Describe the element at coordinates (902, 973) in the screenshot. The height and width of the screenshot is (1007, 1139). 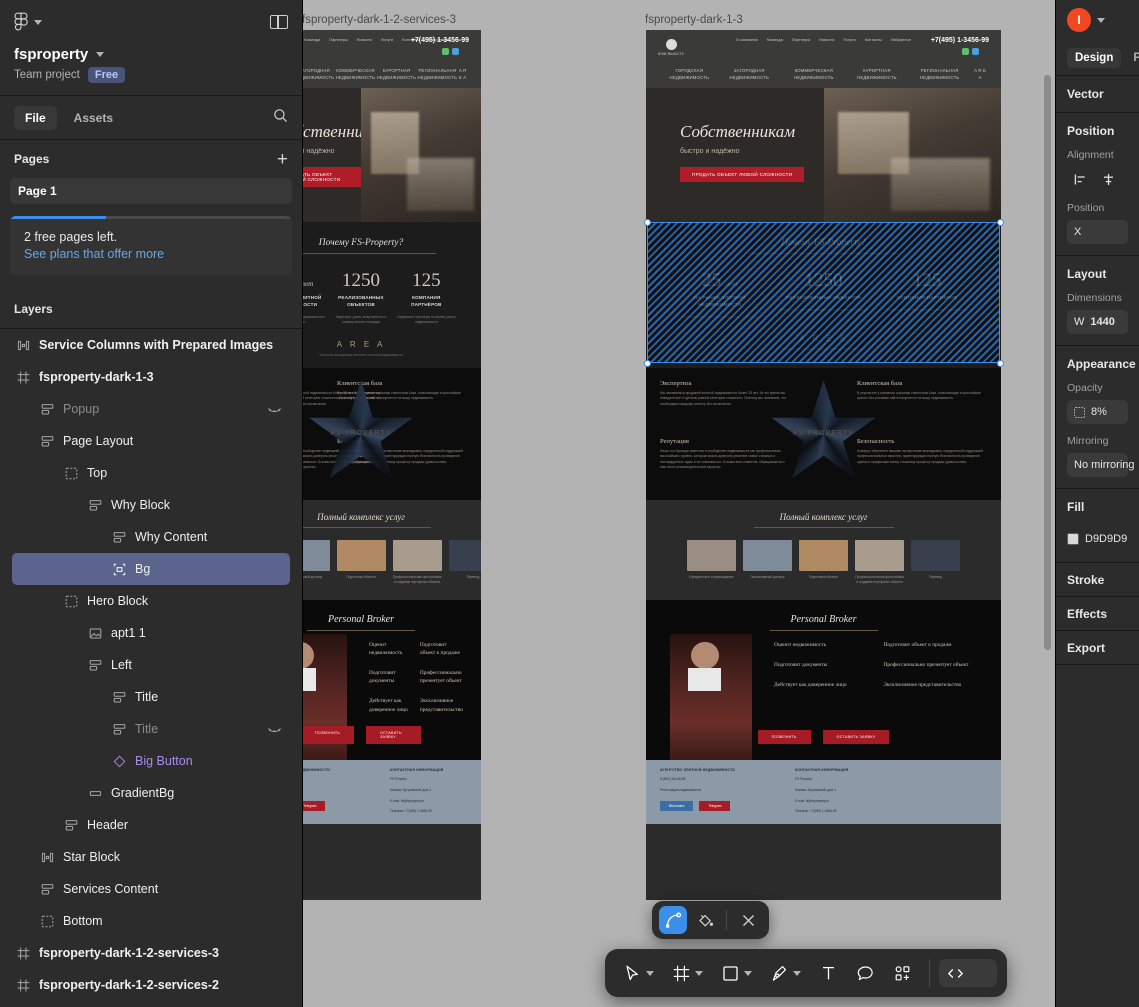
I see `tool-plugins` at that location.